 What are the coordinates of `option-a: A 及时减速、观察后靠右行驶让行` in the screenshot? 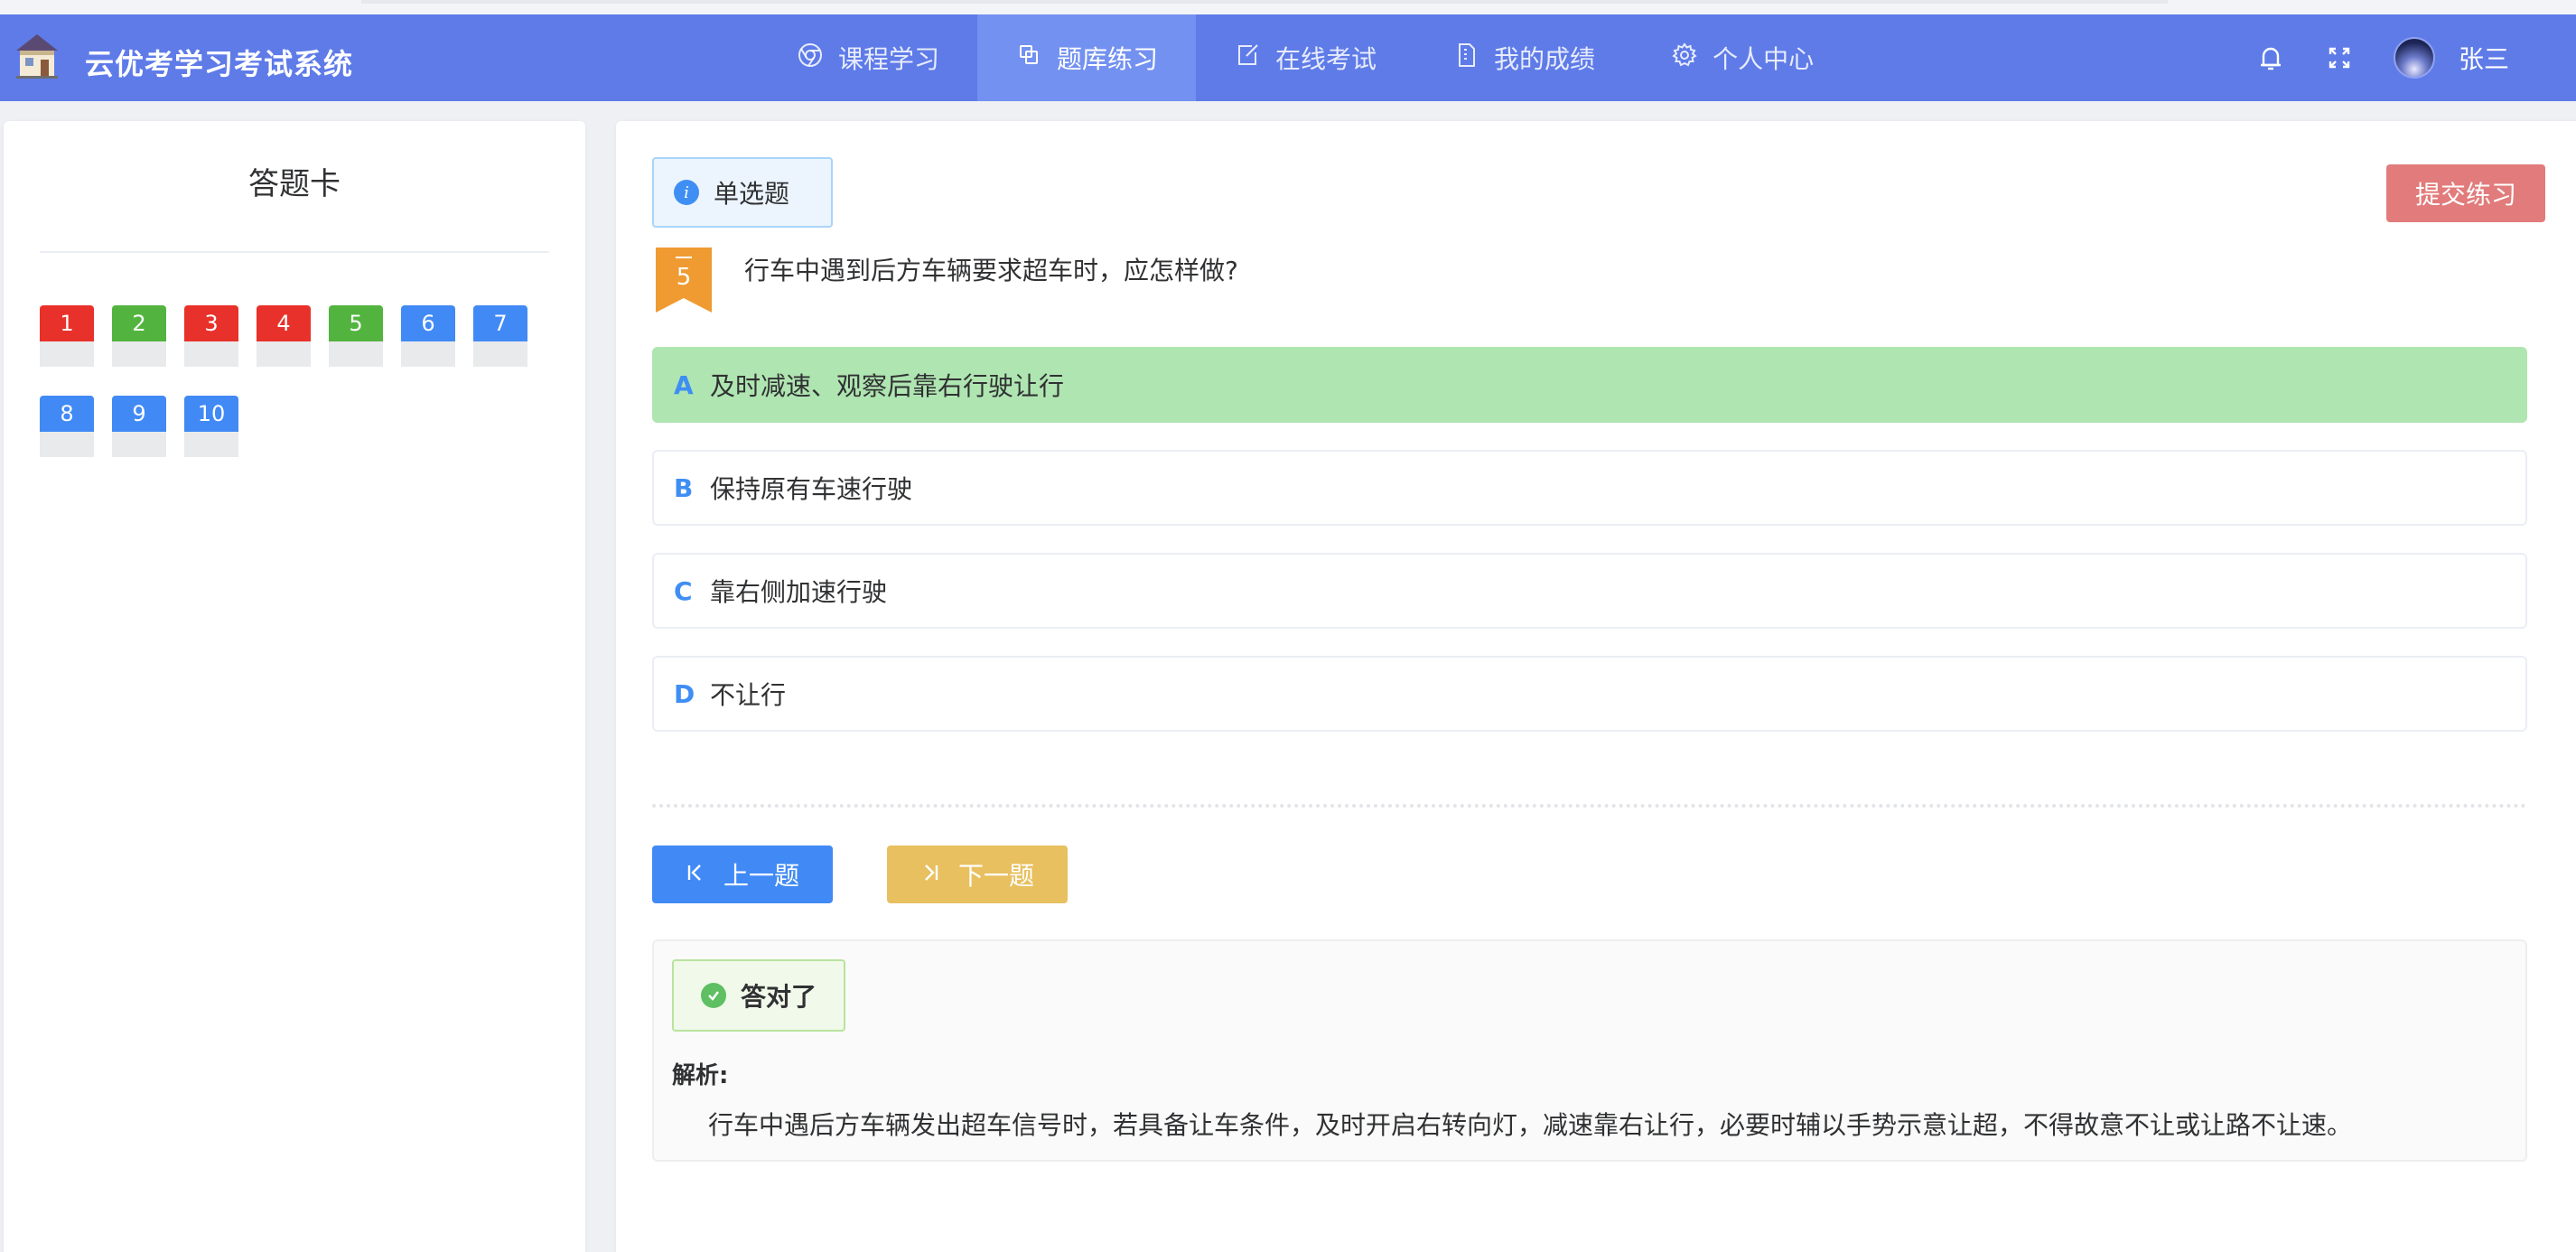 It's located at (1589, 385).